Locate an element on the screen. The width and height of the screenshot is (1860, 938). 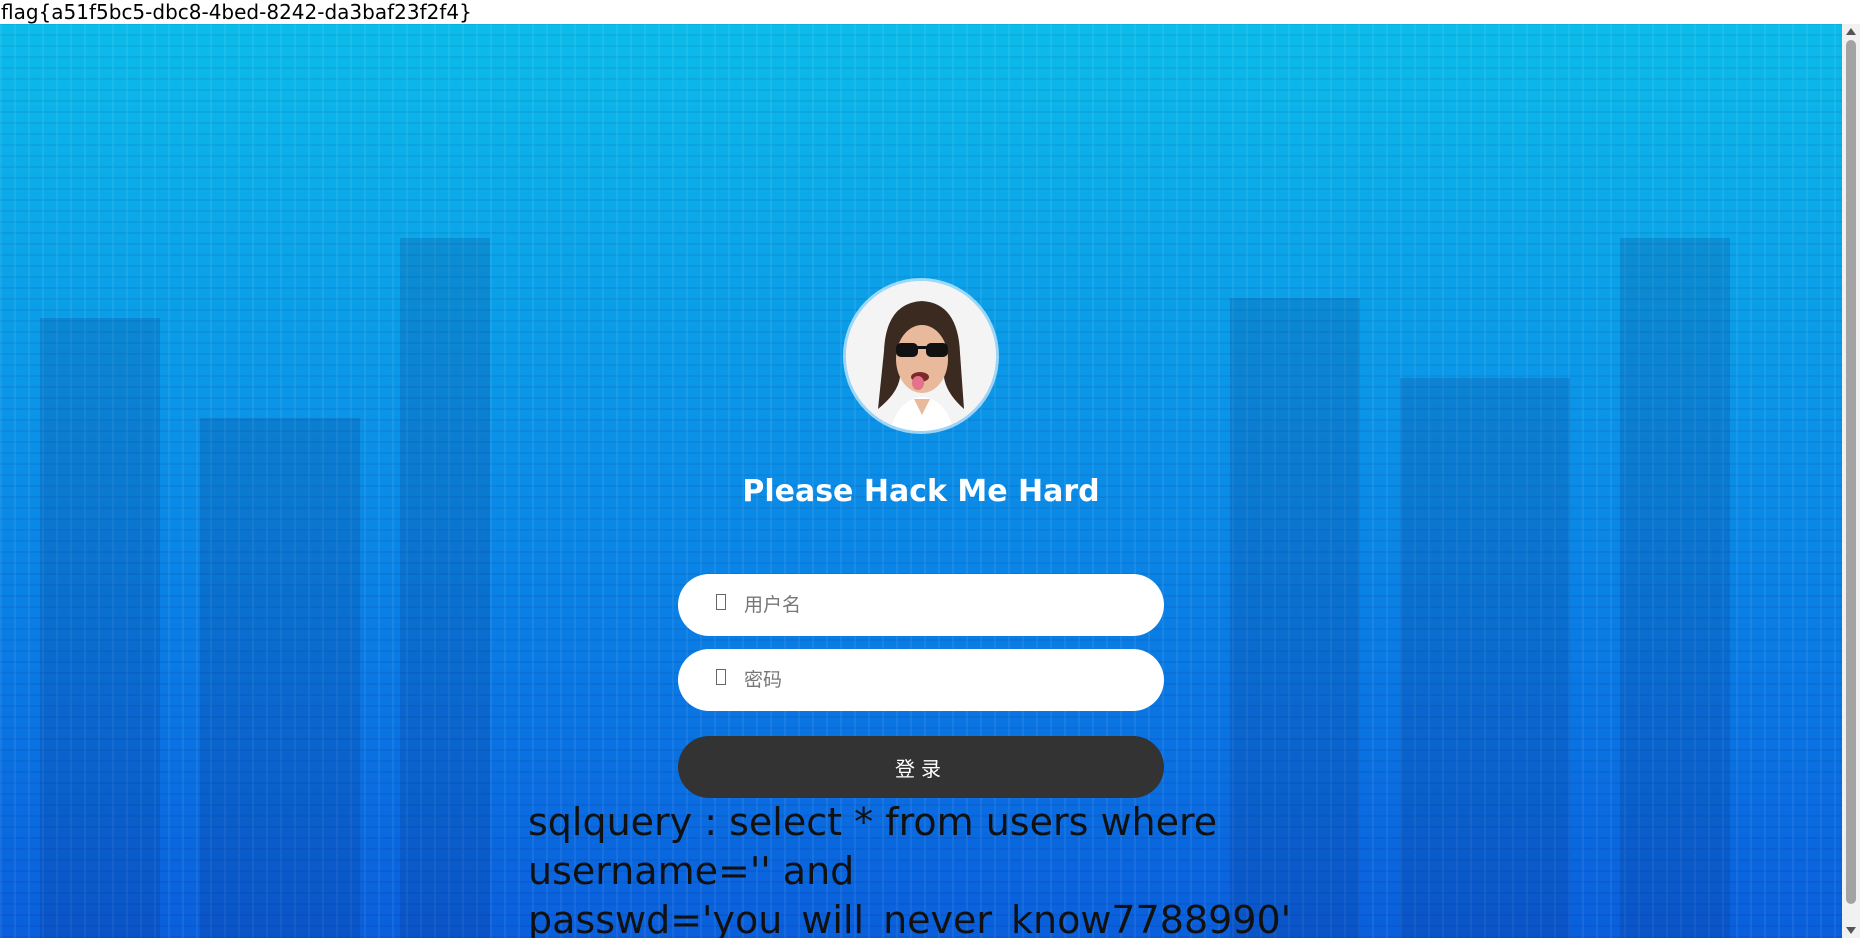
scrollbar-thumb is located at coordinates (1851, 472).